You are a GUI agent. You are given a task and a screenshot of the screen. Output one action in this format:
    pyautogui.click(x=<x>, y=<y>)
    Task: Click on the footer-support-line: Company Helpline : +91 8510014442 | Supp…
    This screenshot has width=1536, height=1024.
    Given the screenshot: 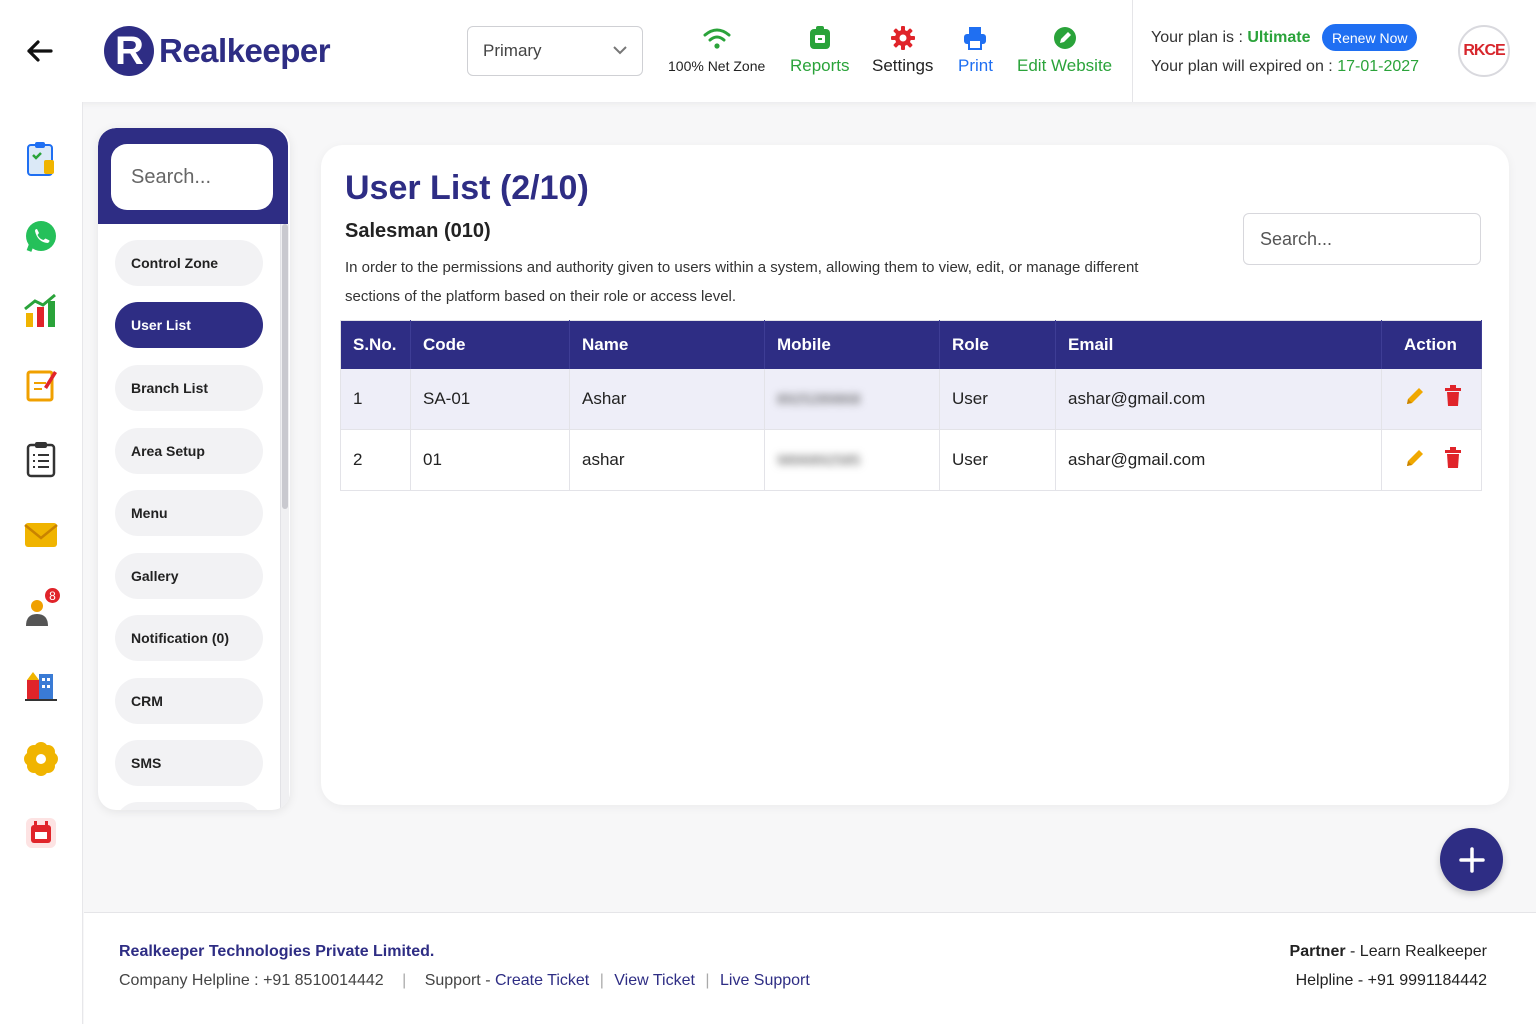 What is the action you would take?
    pyautogui.click(x=464, y=981)
    